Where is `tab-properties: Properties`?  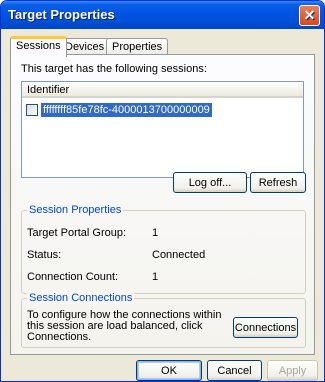
tab-properties: Properties is located at coordinates (137, 46).